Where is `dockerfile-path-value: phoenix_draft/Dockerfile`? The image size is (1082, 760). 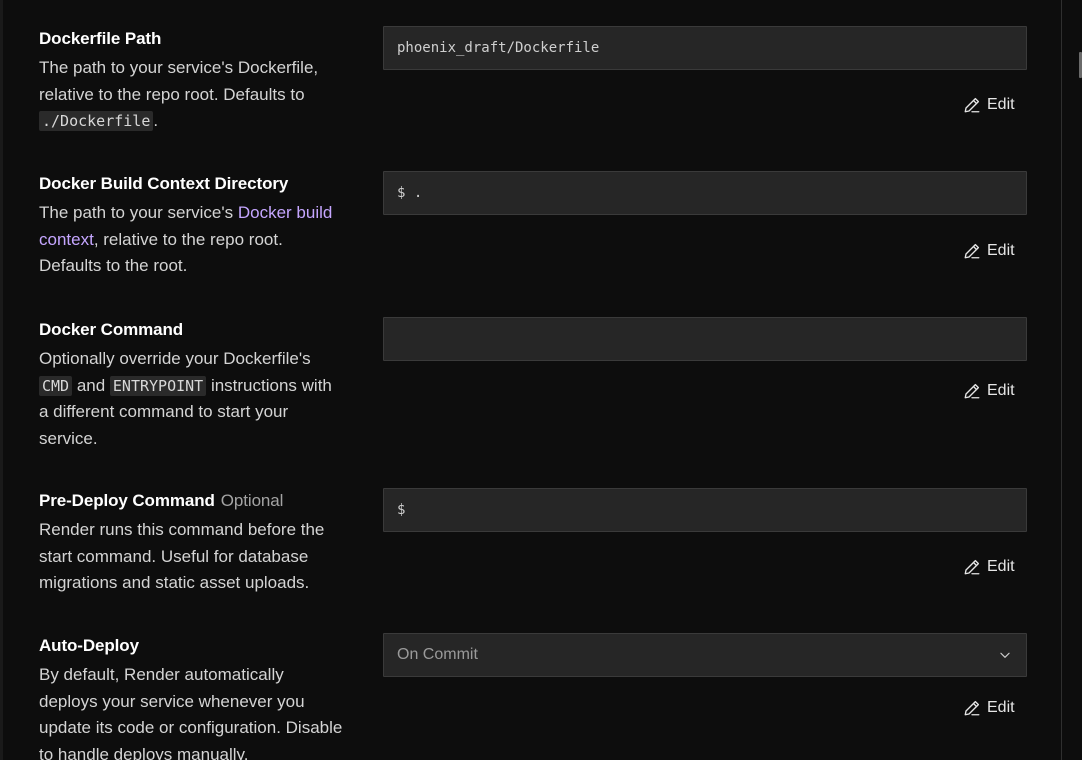
dockerfile-path-value: phoenix_draft/Dockerfile is located at coordinates (498, 48).